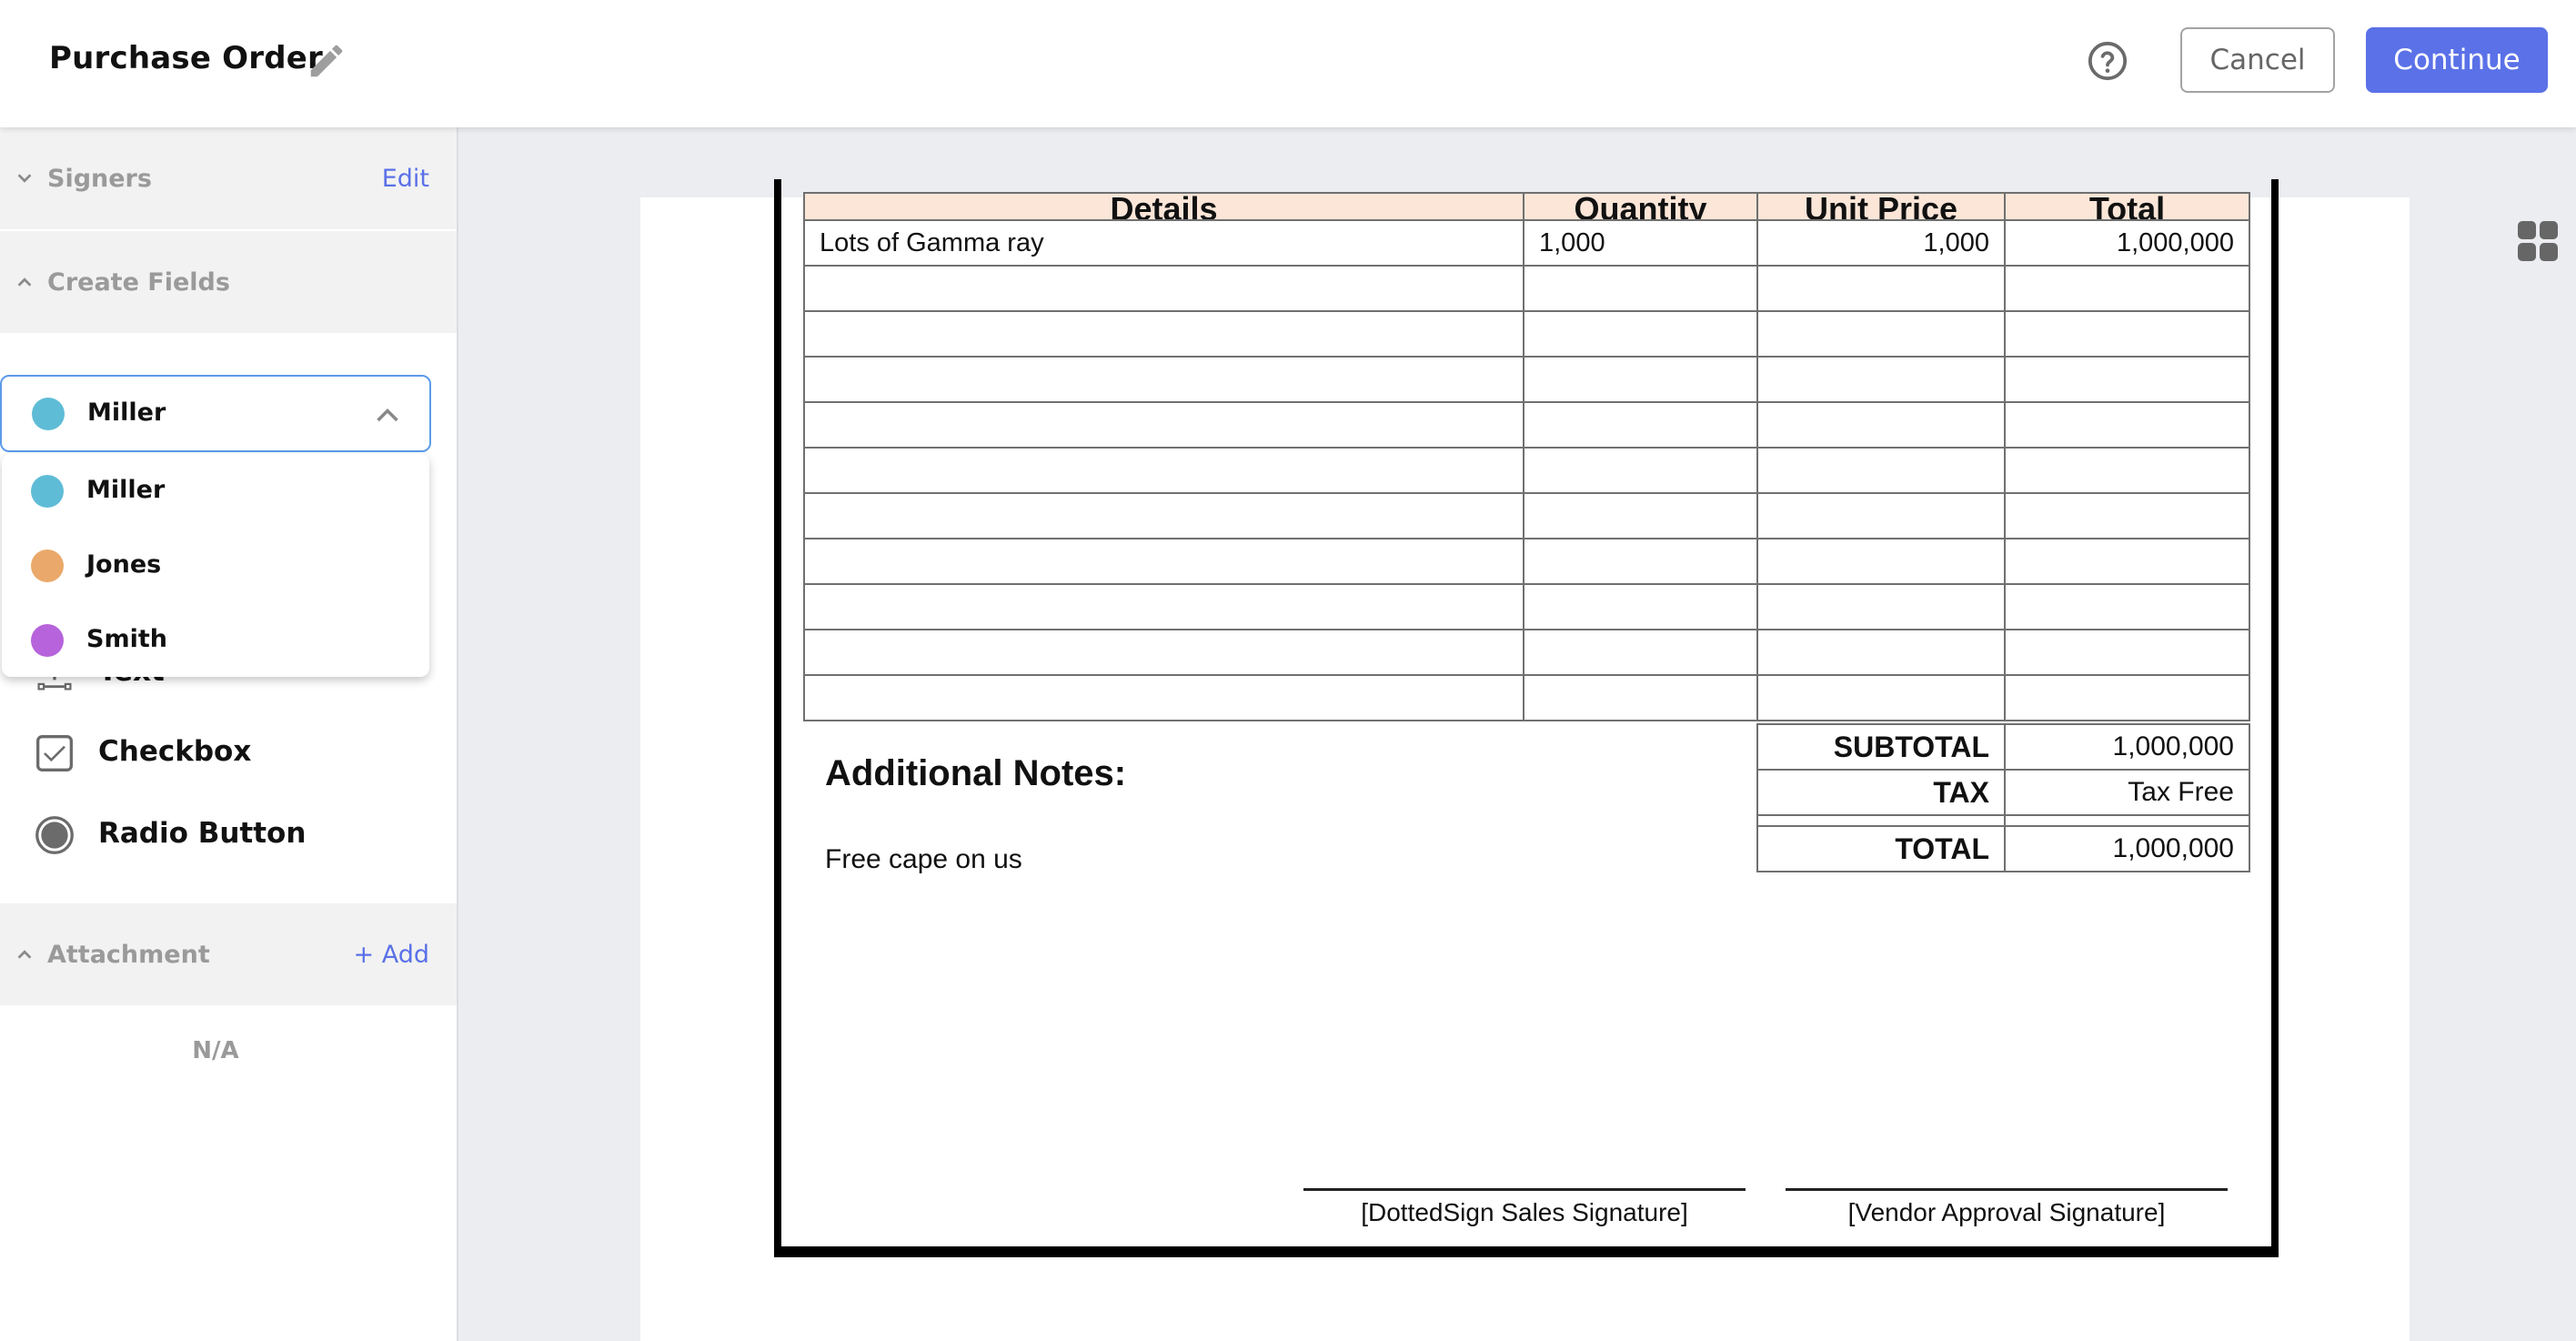  Describe the element at coordinates (405, 179) in the screenshot. I see `edit-signers-link: Edit` at that location.